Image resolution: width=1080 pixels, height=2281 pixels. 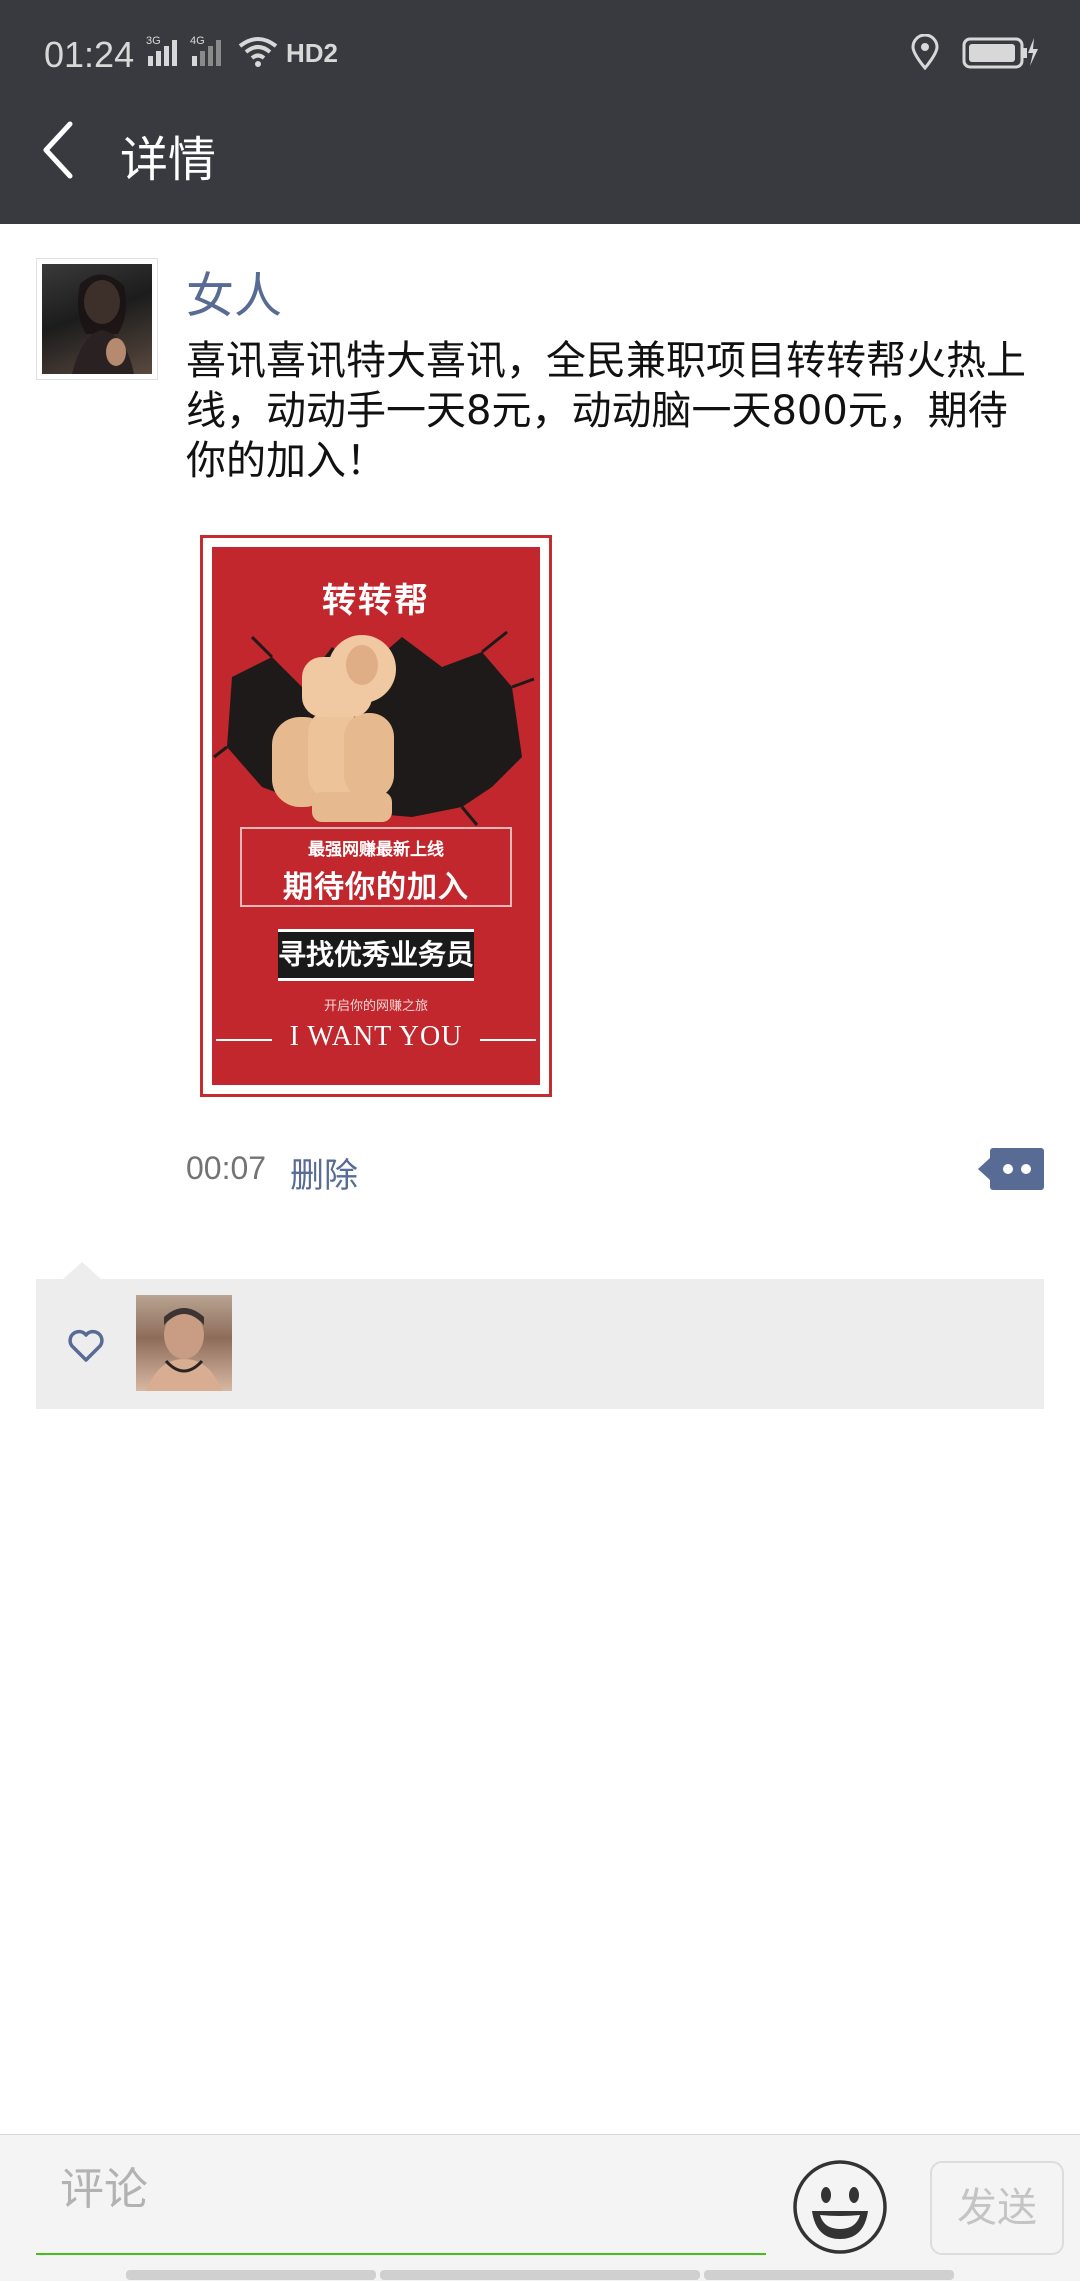 I want to click on poster-line1: 最强网赚最新上线, so click(x=376, y=850).